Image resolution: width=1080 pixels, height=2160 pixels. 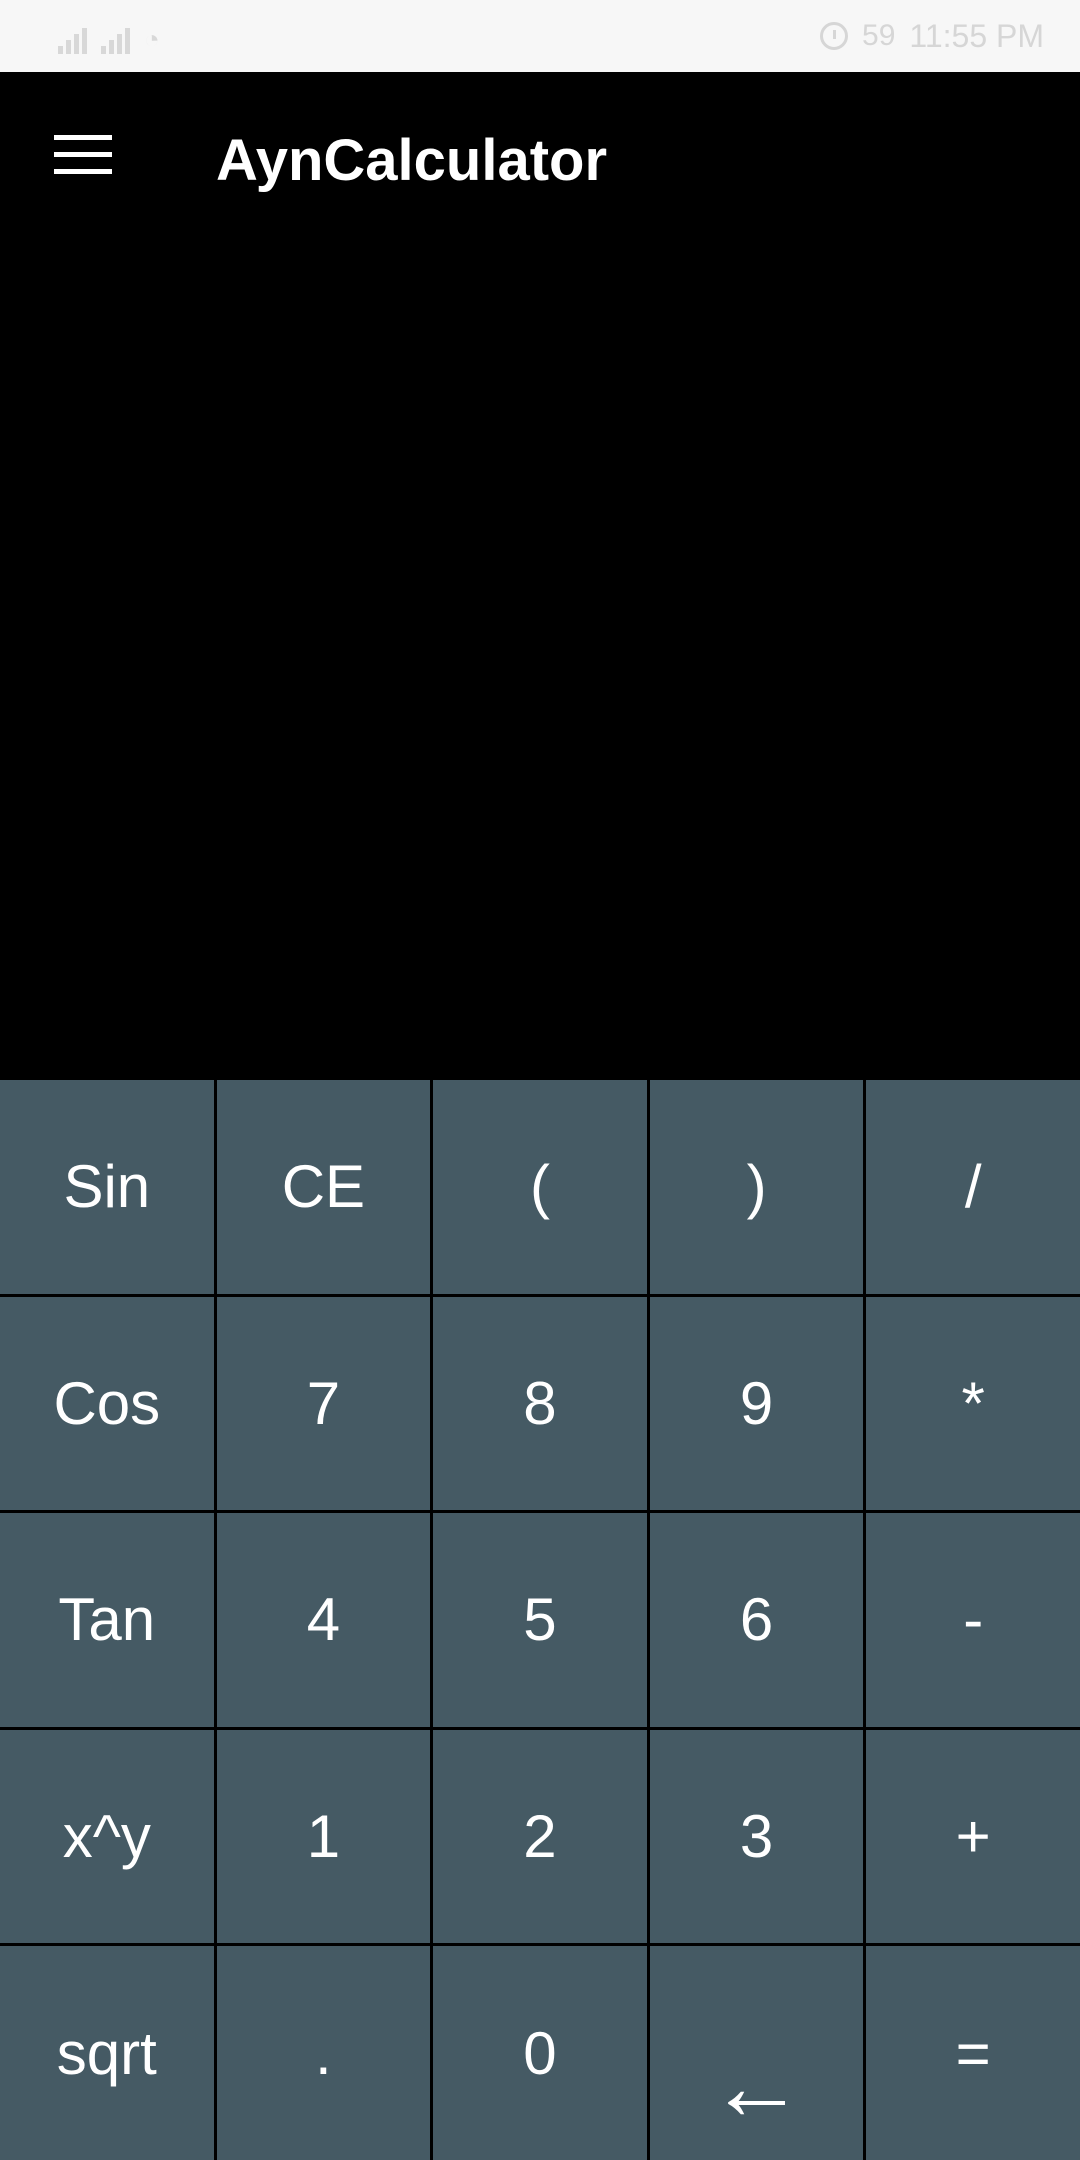 I want to click on digit-6-button: 6, so click(x=756, y=1620).